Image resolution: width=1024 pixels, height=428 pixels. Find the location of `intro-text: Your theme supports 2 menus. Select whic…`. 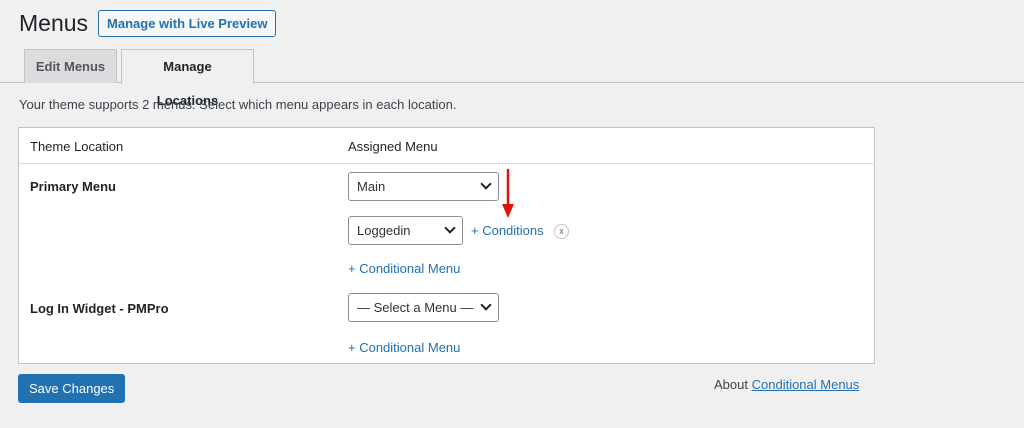

intro-text: Your theme supports 2 menus. Select whic… is located at coordinates (238, 104).